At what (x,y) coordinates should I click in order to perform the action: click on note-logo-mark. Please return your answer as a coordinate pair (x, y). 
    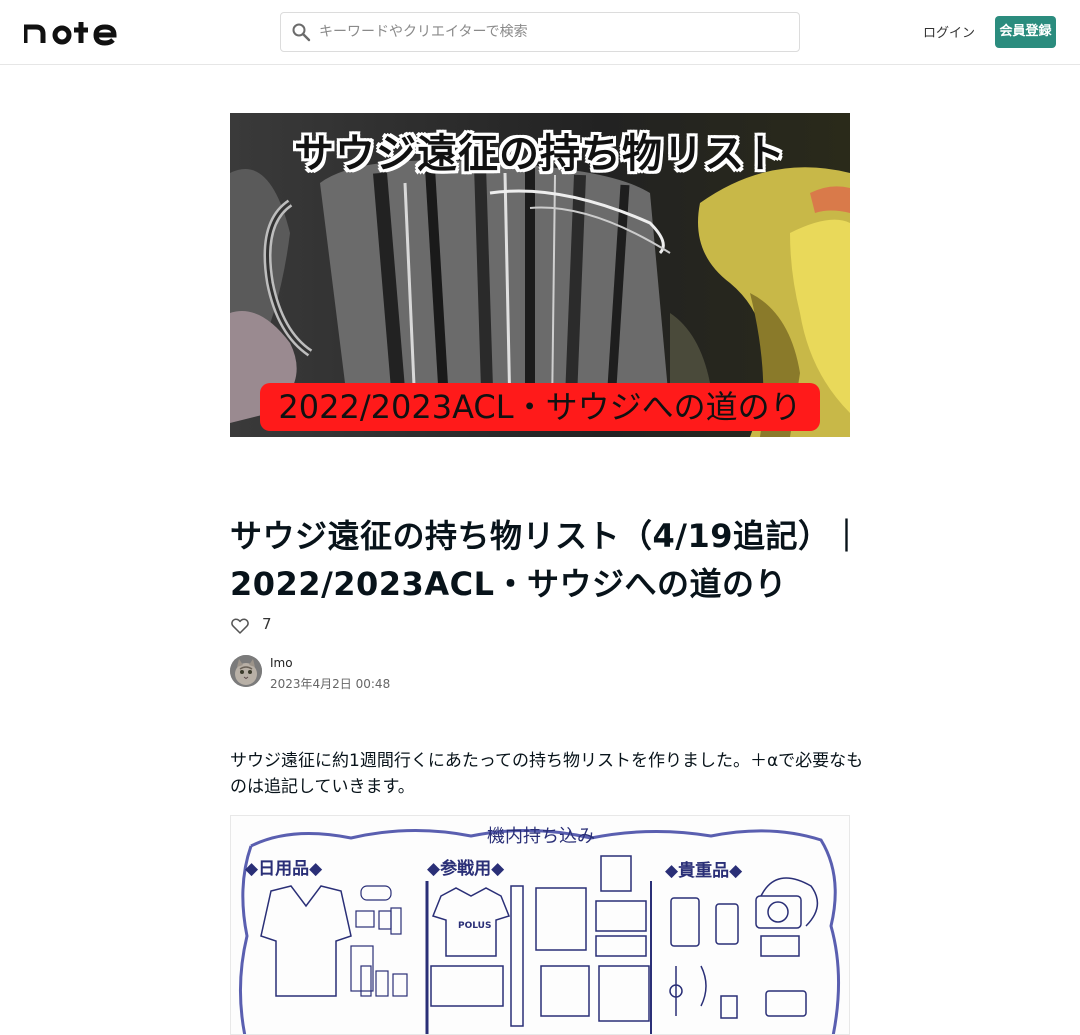
    Looking at the image, I should click on (69, 34).